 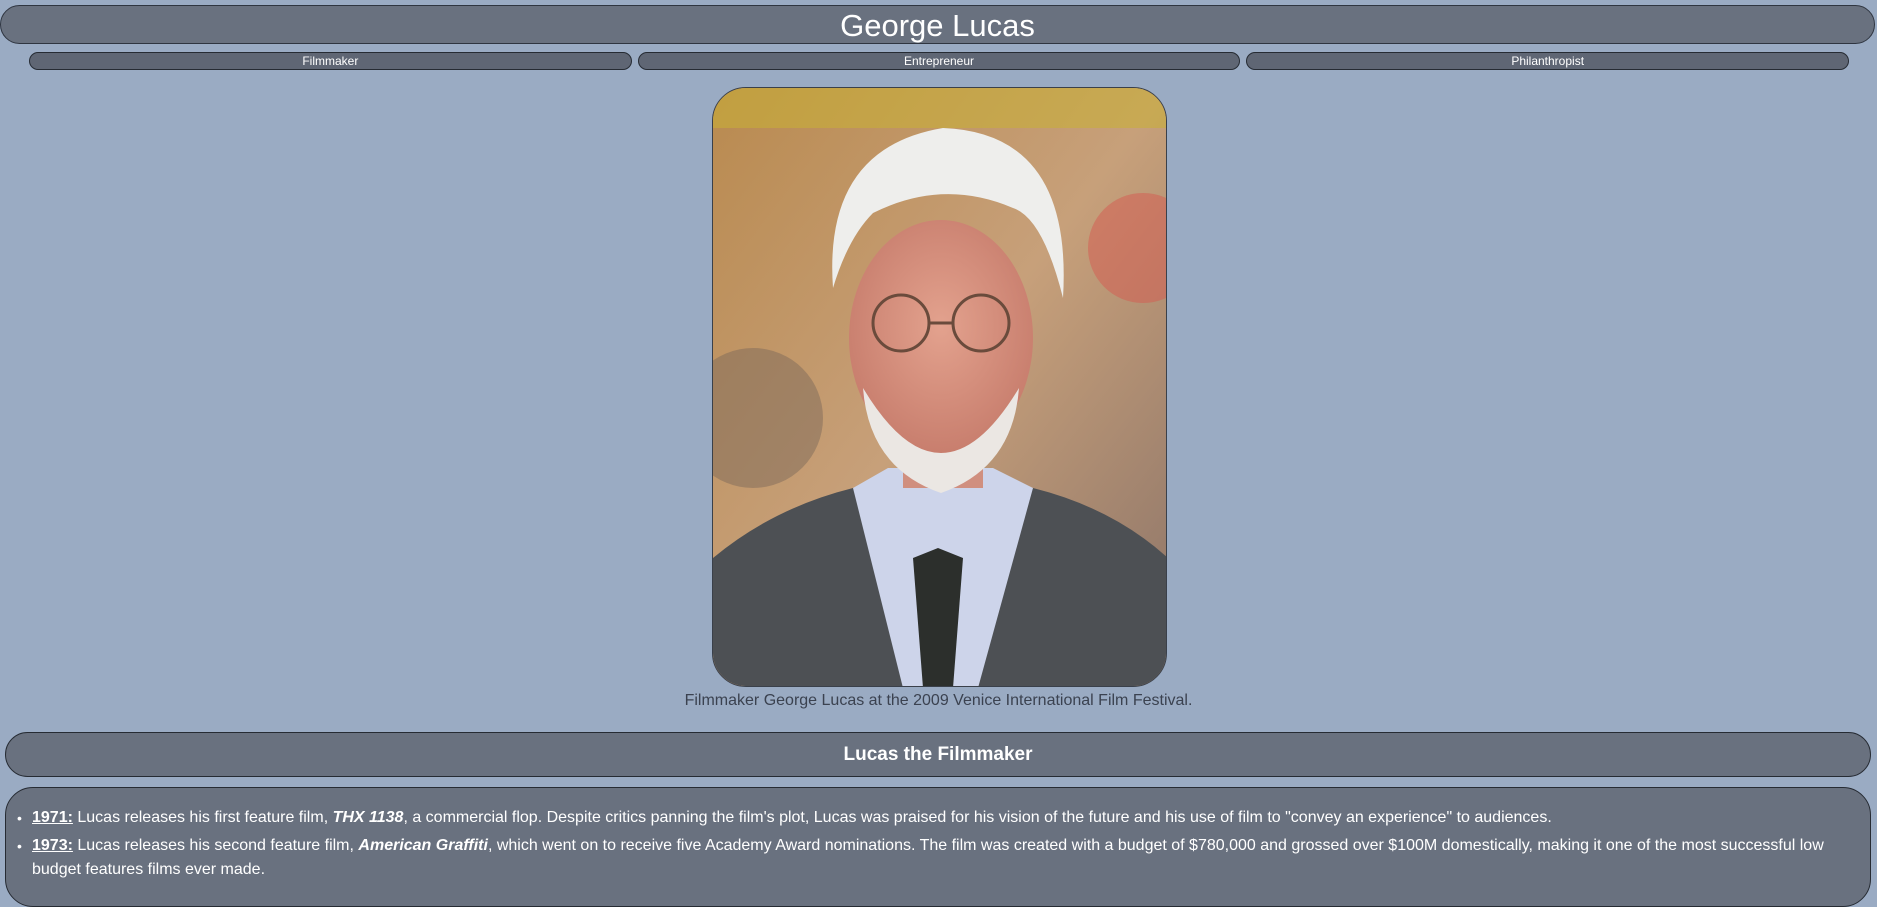 I want to click on film-title: THX 1138, so click(x=368, y=817).